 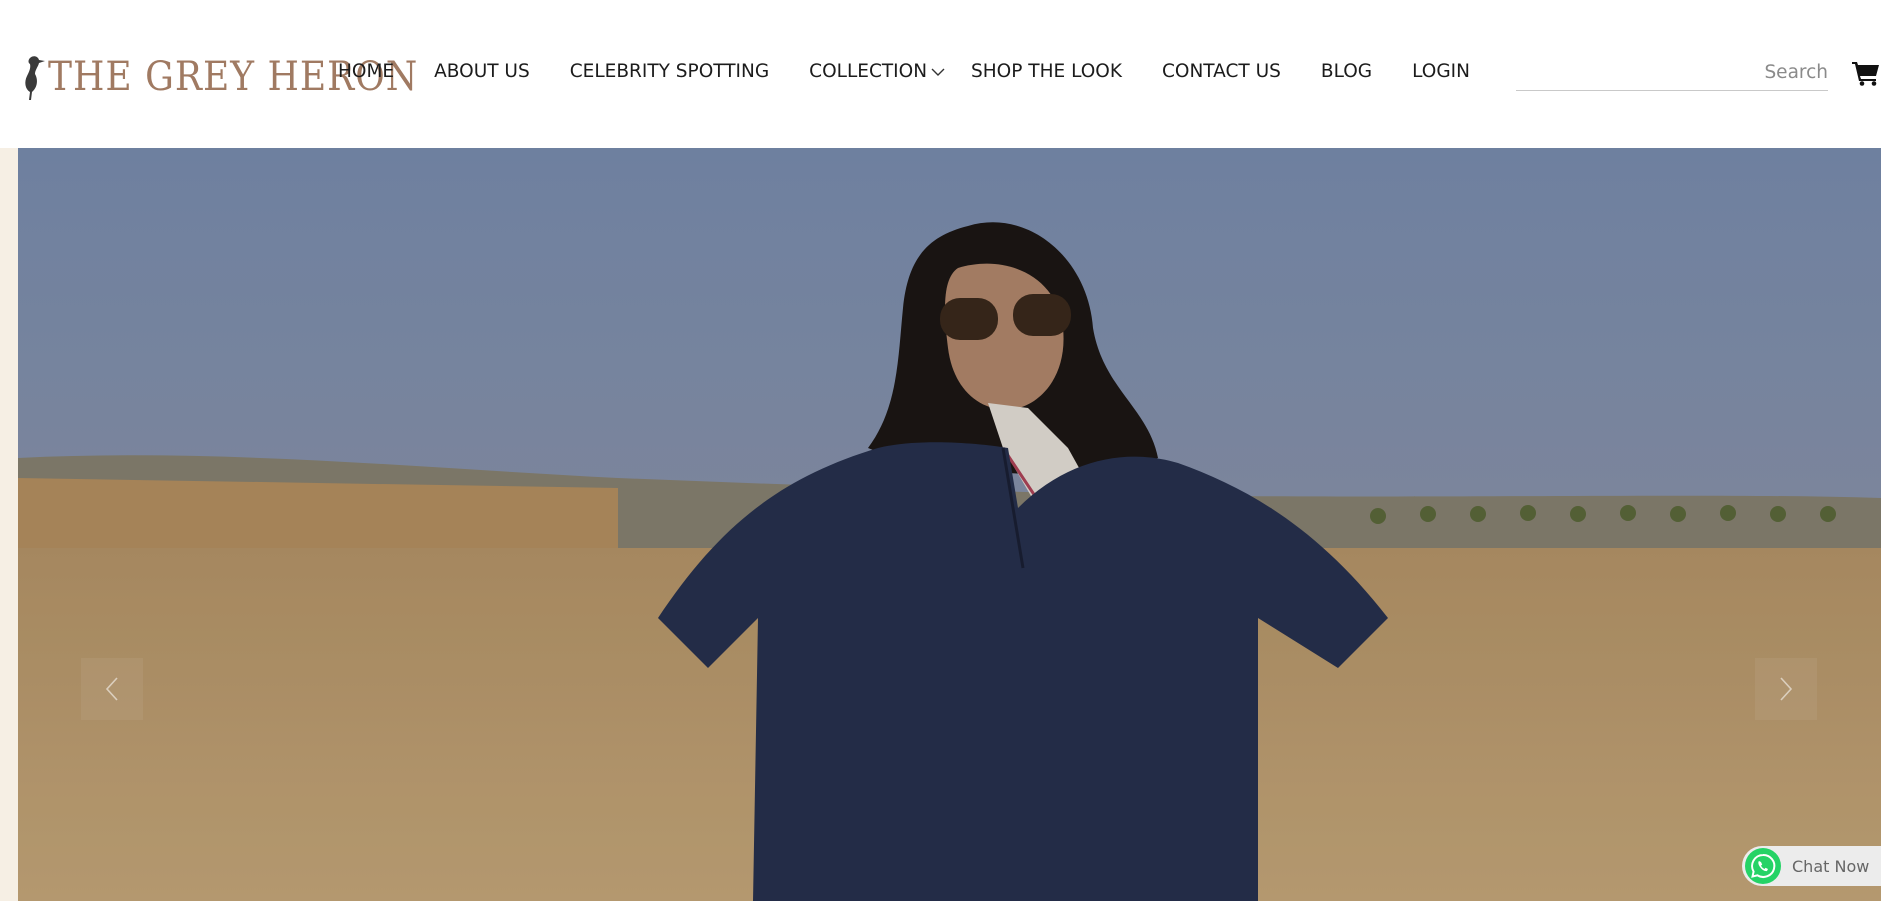 I want to click on nav-login: LOGIN, so click(x=1441, y=72).